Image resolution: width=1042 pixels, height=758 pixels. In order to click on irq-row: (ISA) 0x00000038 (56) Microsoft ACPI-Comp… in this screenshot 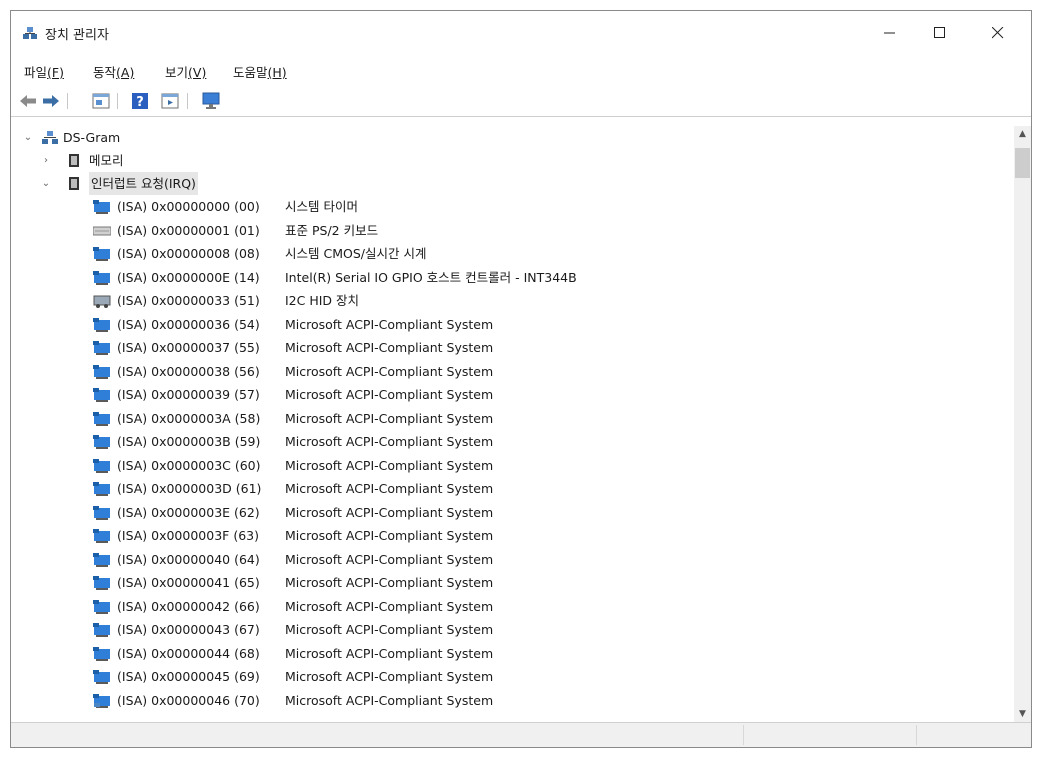, I will do `click(506, 371)`.